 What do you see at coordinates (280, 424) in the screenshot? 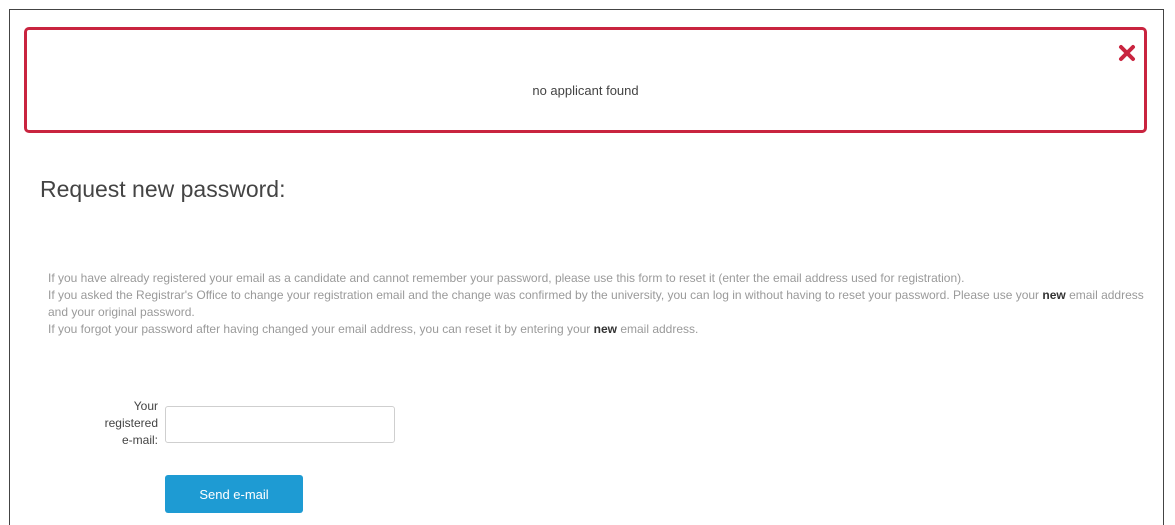
I see `email-field` at bounding box center [280, 424].